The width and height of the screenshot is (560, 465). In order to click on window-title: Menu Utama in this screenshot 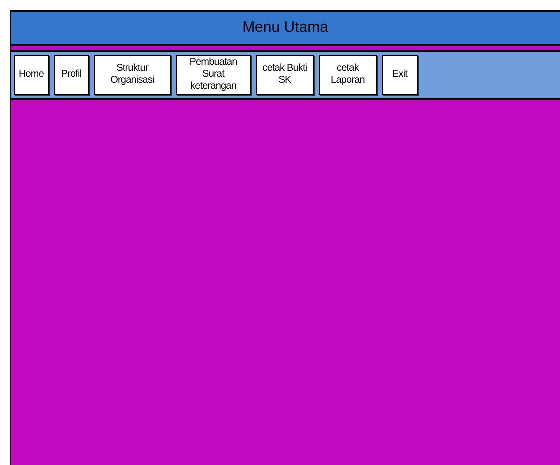, I will do `click(285, 28)`.